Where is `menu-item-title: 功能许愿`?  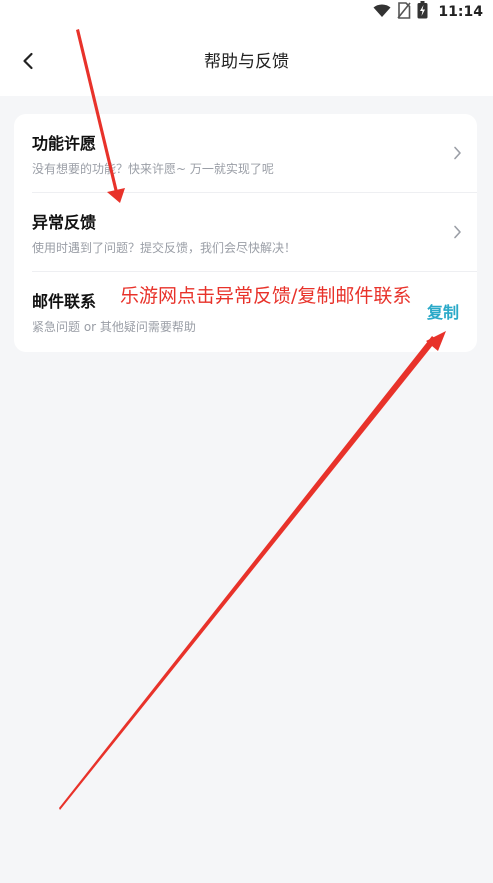 menu-item-title: 功能许愿 is located at coordinates (64, 143).